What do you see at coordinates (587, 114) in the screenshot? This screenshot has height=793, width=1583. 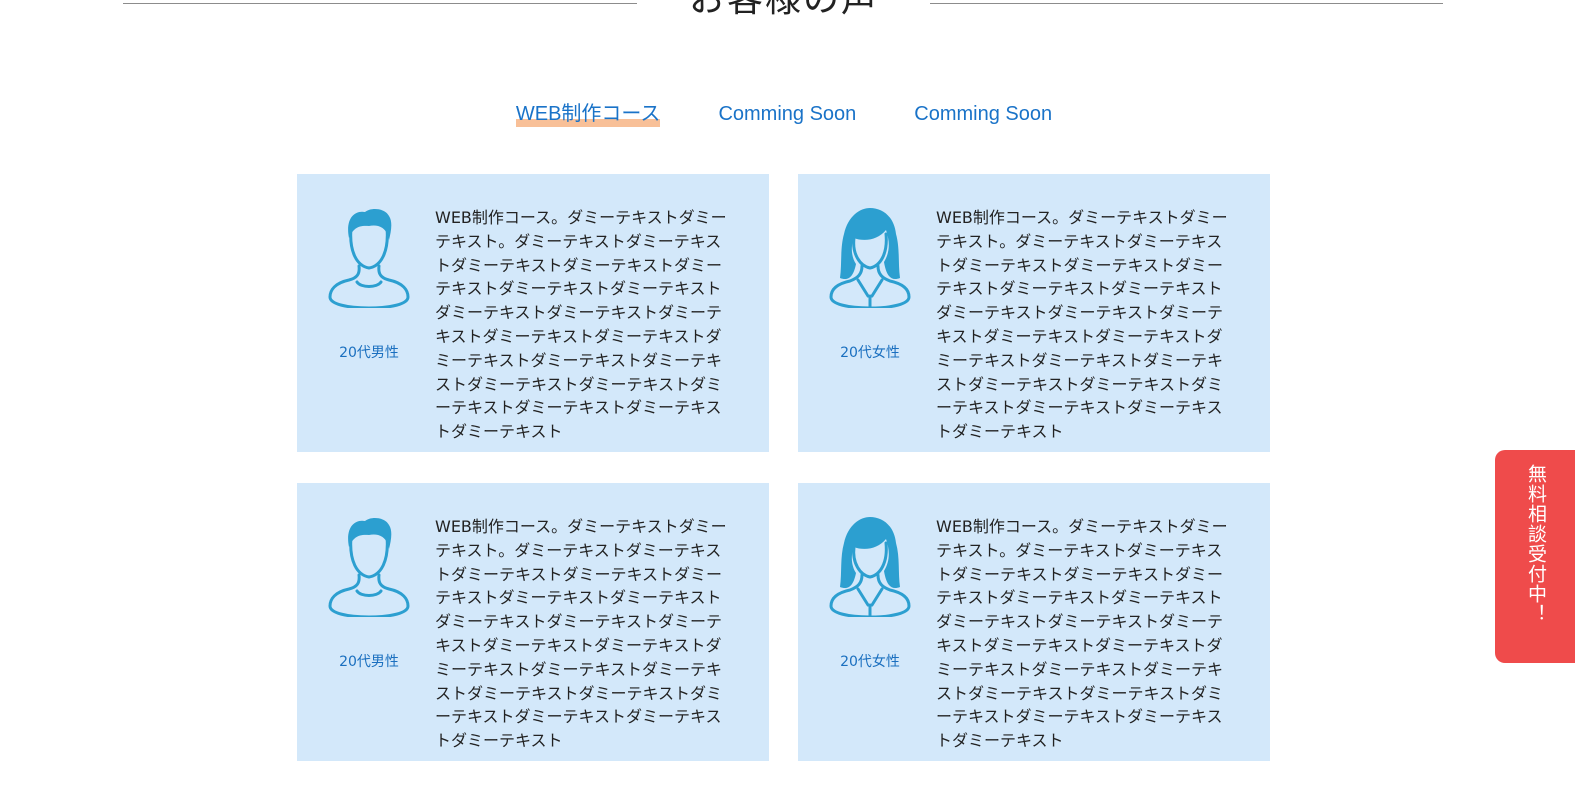 I see `tab-web-course: WEB制作コース` at bounding box center [587, 114].